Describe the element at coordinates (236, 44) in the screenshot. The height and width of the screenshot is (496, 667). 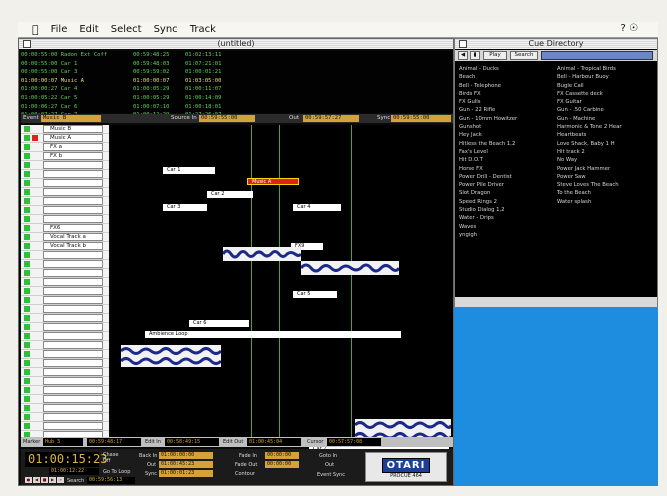
I see `editor-title-bar: (untitled)` at that location.